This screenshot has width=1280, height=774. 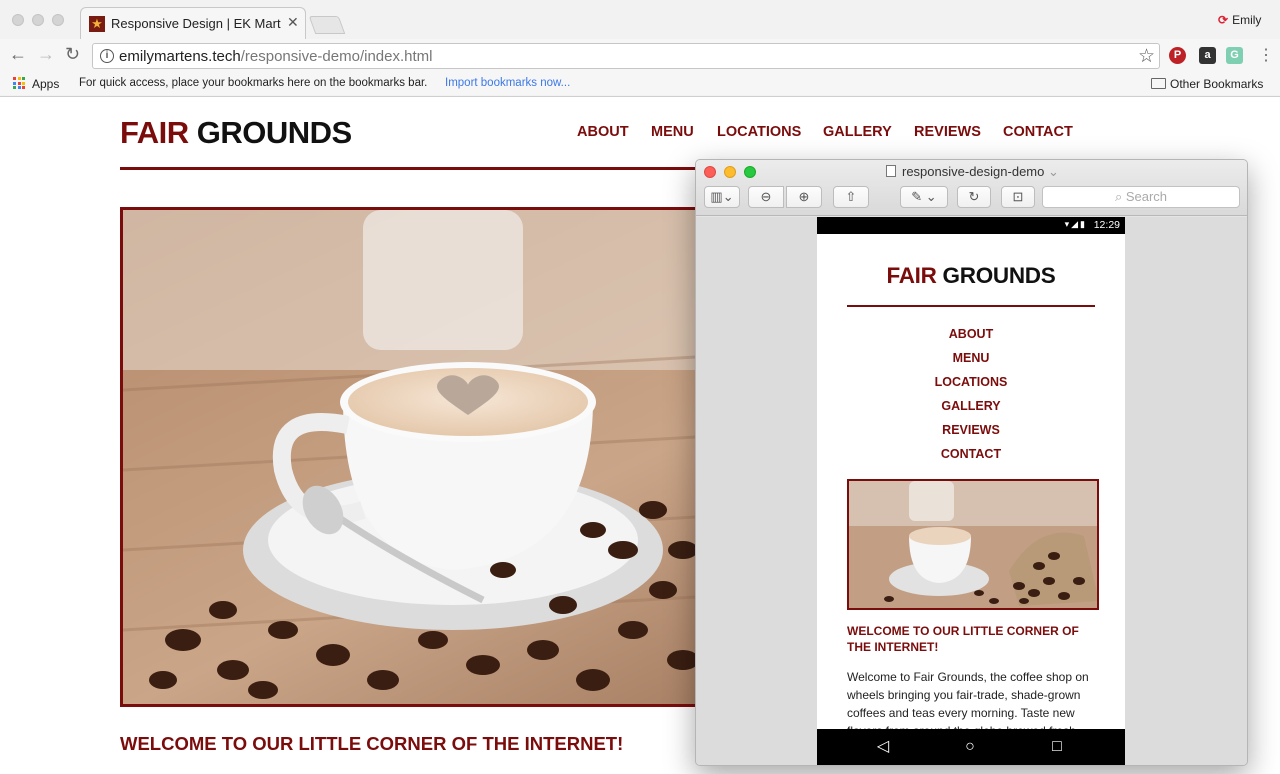 What do you see at coordinates (18, 20) in the screenshot?
I see `window-close-button` at bounding box center [18, 20].